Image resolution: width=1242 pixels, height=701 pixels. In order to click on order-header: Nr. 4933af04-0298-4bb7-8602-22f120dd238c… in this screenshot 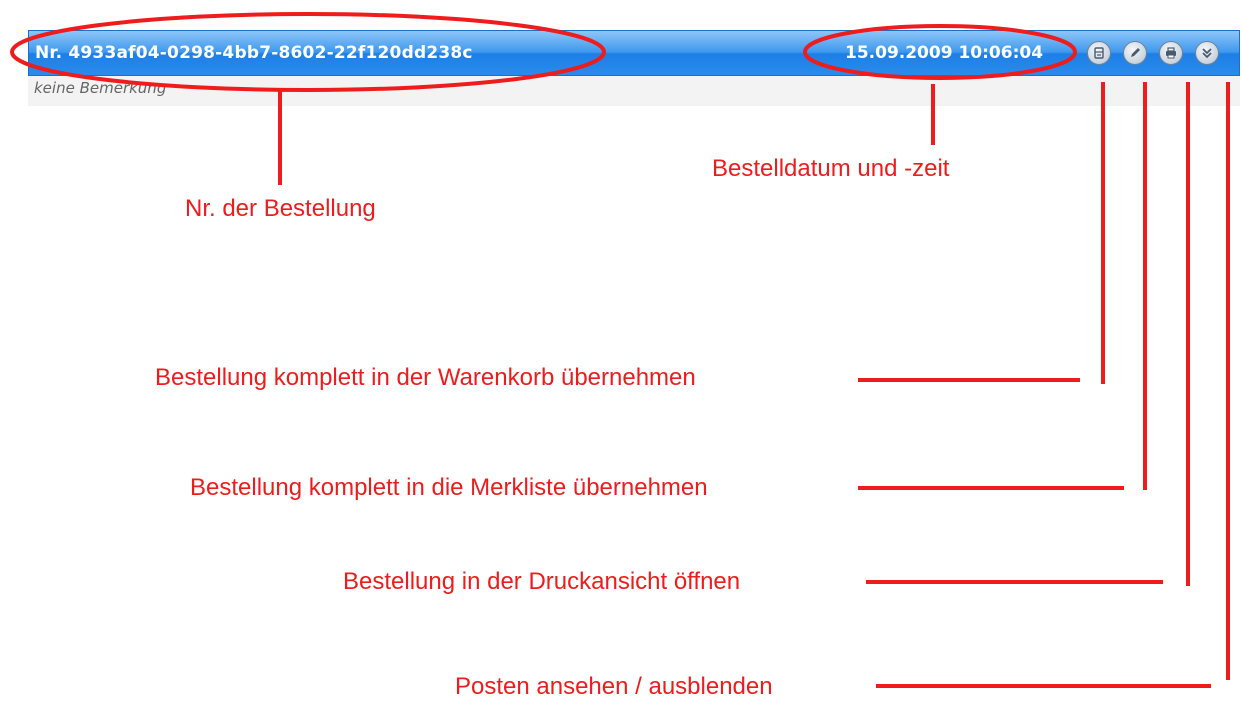, I will do `click(634, 53)`.